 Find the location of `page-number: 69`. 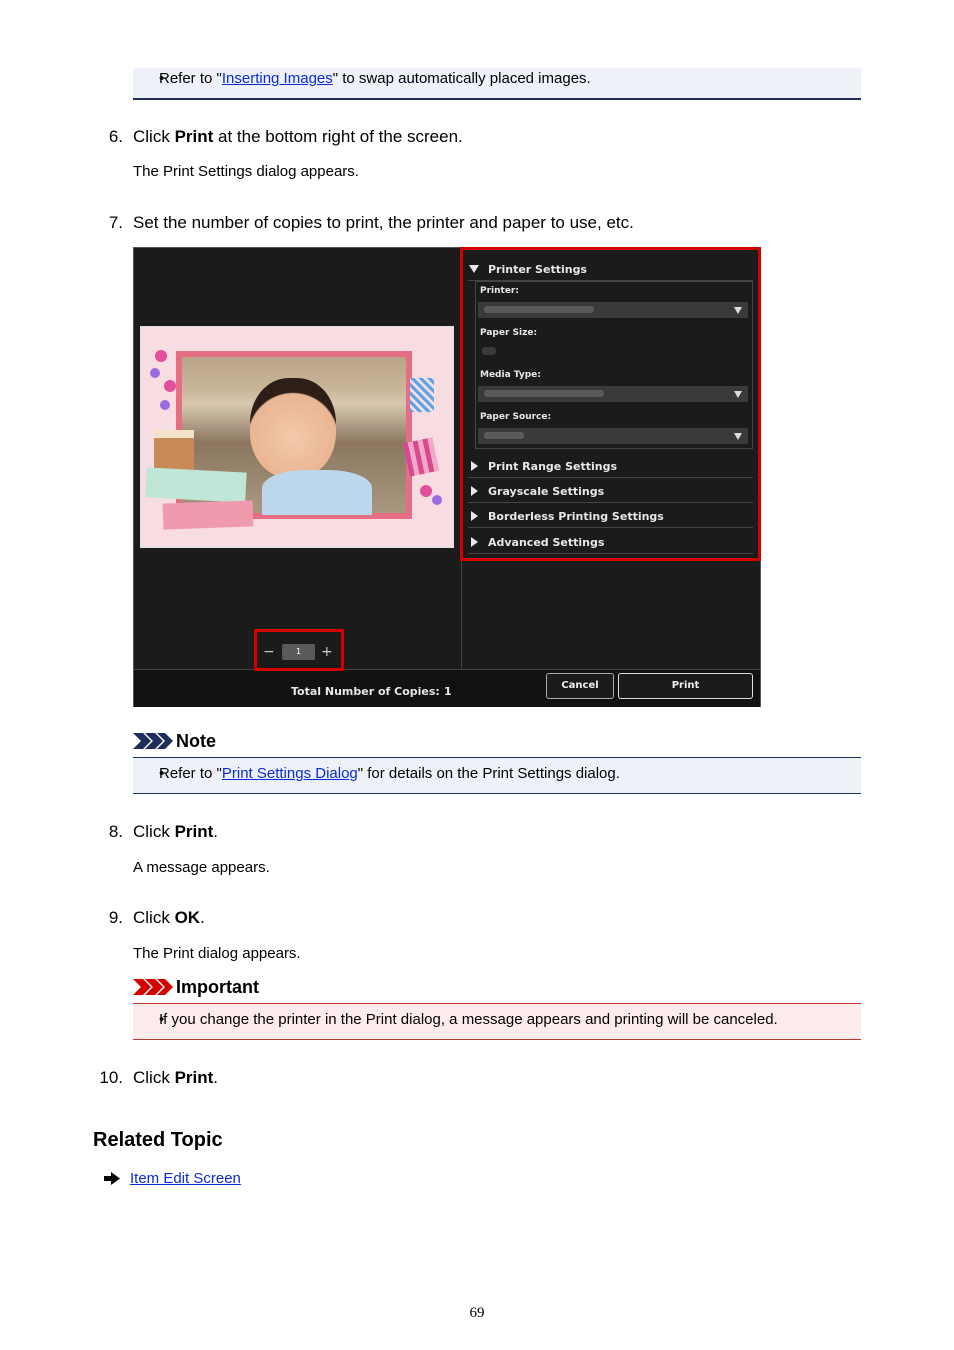

page-number: 69 is located at coordinates (477, 1313).